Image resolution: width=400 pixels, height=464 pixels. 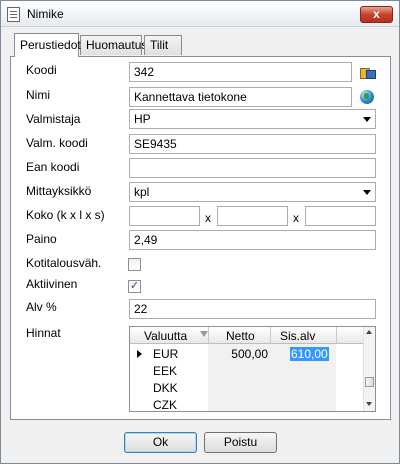 What do you see at coordinates (252, 144) in the screenshot?
I see `valm-koodi-field: SE9435` at bounding box center [252, 144].